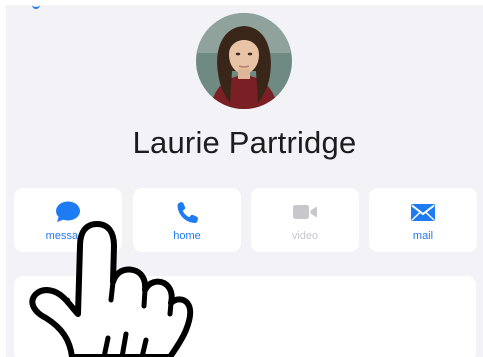 This screenshot has height=357, width=483. What do you see at coordinates (305, 212) in the screenshot?
I see `video-camera-icon` at bounding box center [305, 212].